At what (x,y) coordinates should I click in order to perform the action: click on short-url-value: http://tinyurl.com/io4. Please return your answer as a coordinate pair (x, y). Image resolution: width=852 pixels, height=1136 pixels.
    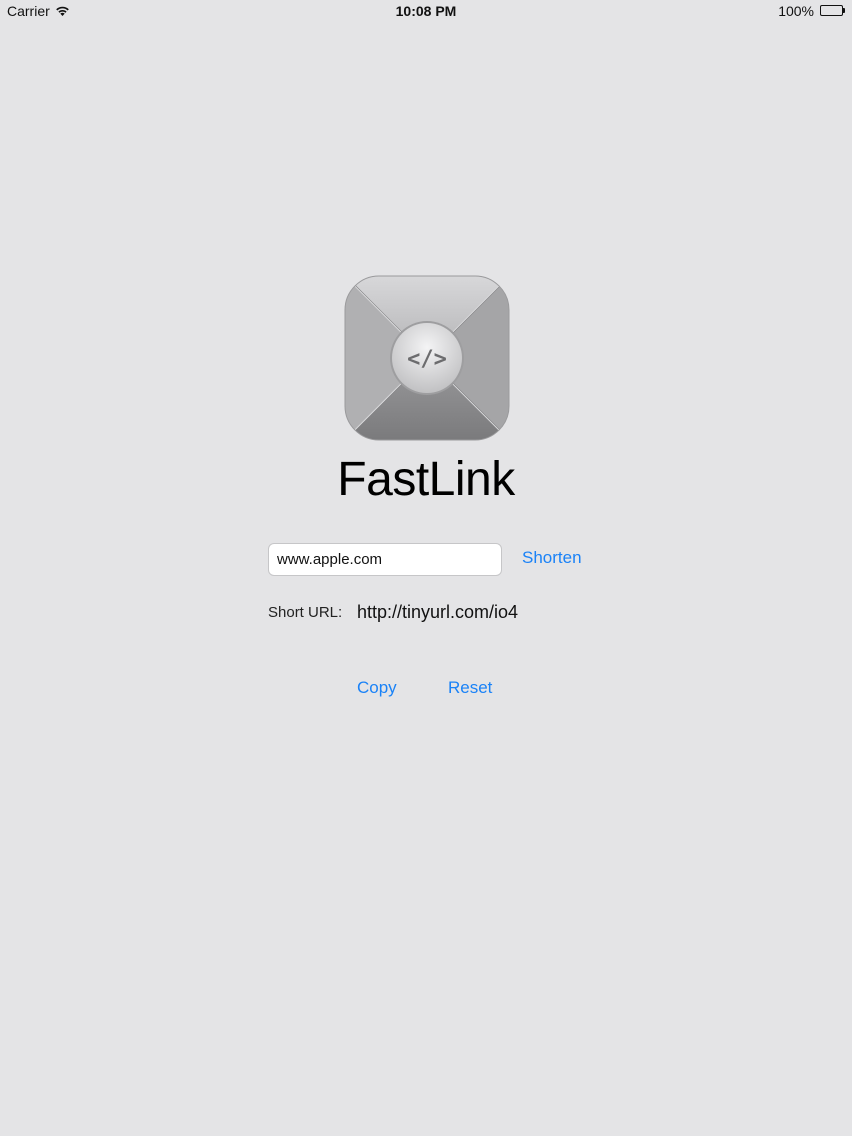
    Looking at the image, I should click on (438, 612).